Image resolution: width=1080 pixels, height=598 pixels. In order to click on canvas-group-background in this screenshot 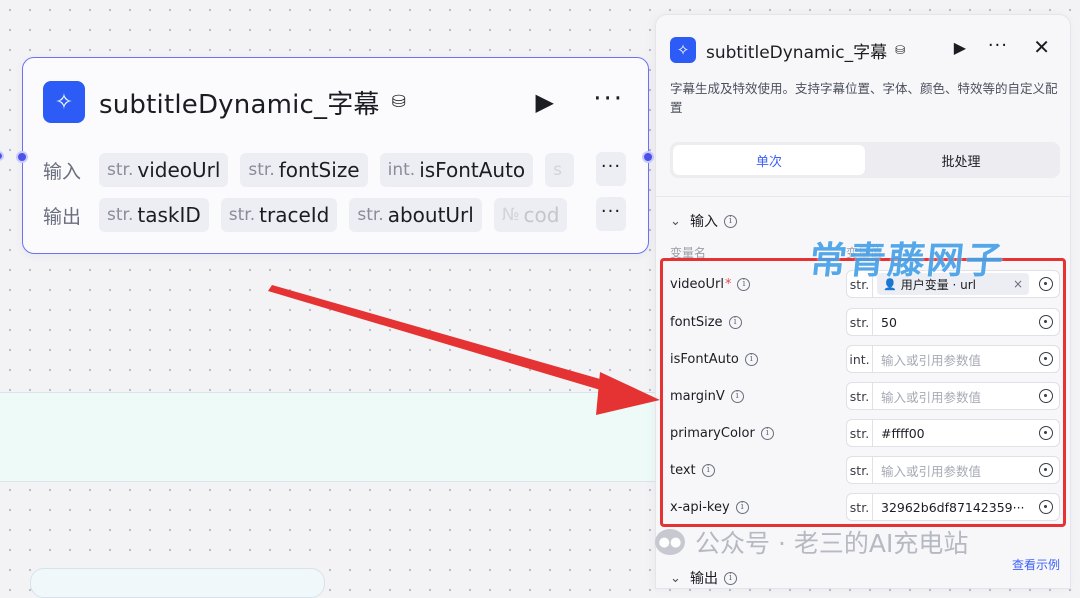, I will do `click(327, 437)`.